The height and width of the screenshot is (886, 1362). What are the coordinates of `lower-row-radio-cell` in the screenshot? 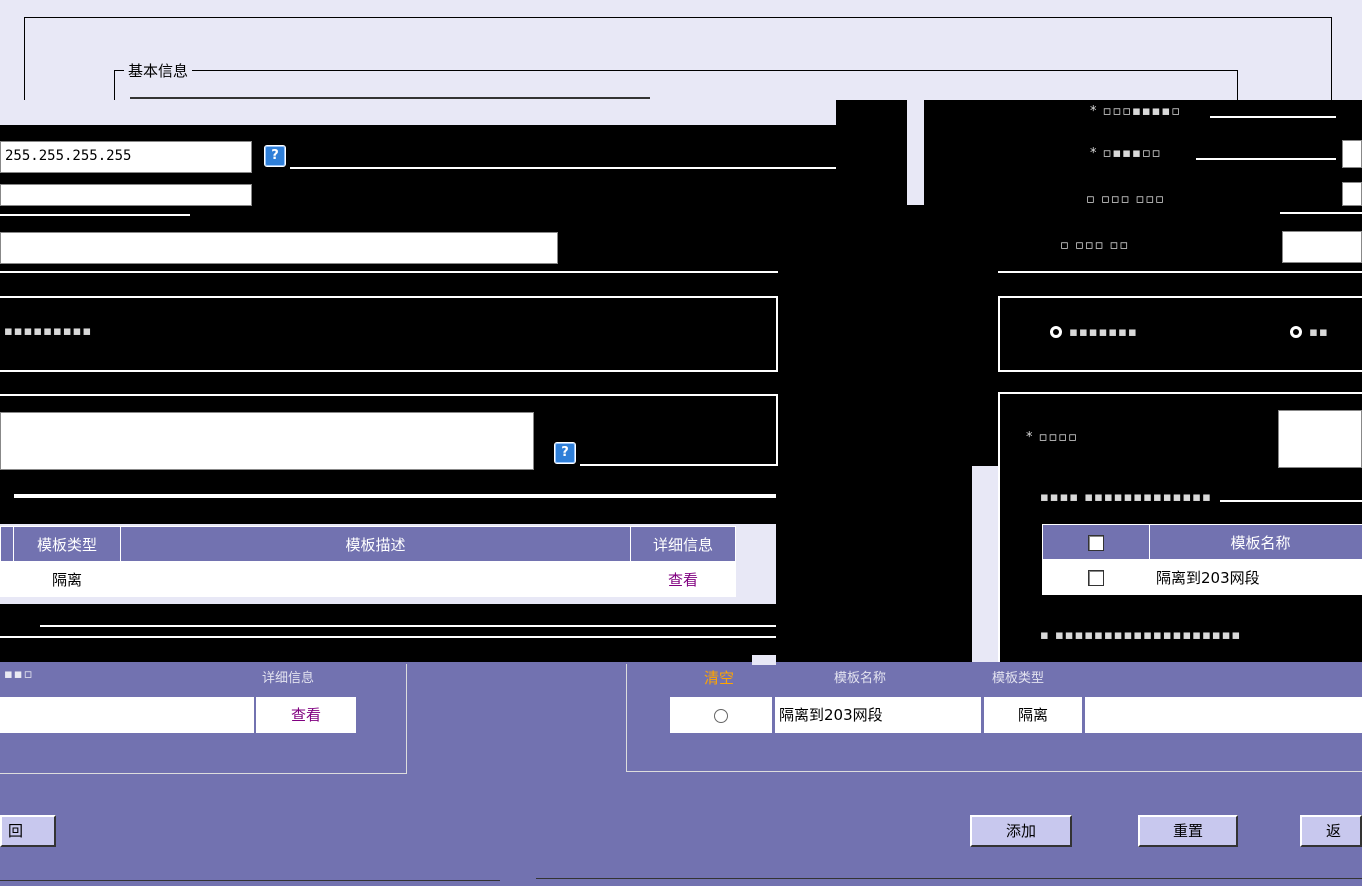 It's located at (721, 715).